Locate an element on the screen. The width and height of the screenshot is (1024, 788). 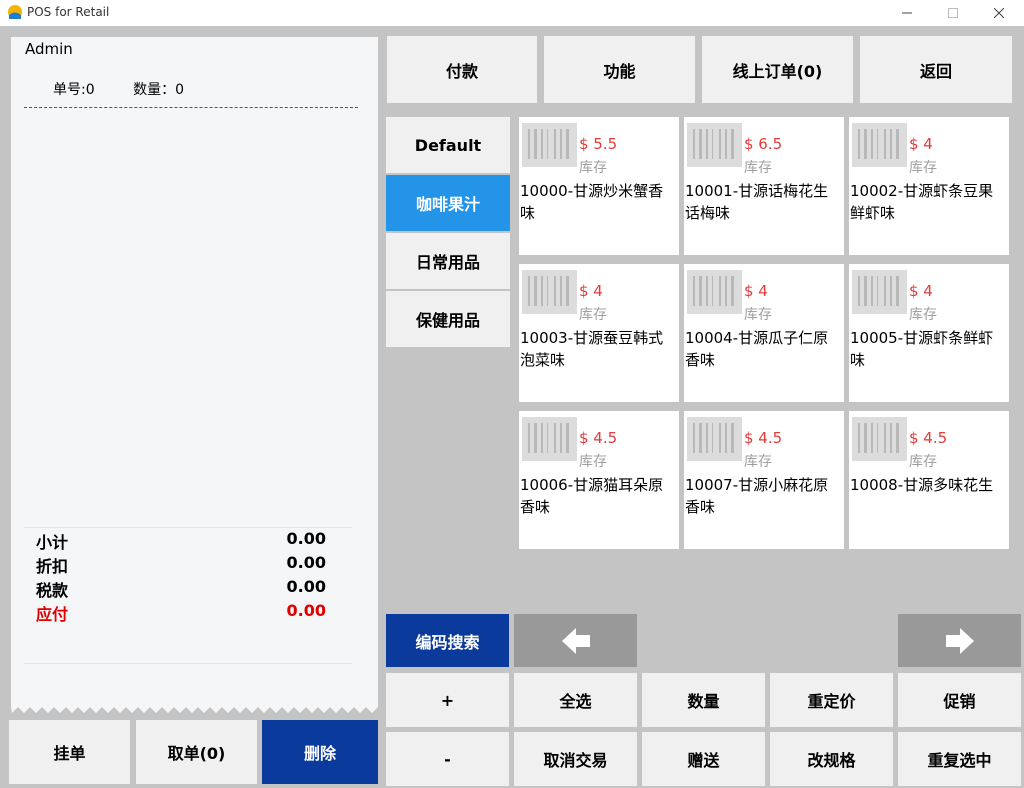
subtotal-value: 0.00 is located at coordinates (306, 538).